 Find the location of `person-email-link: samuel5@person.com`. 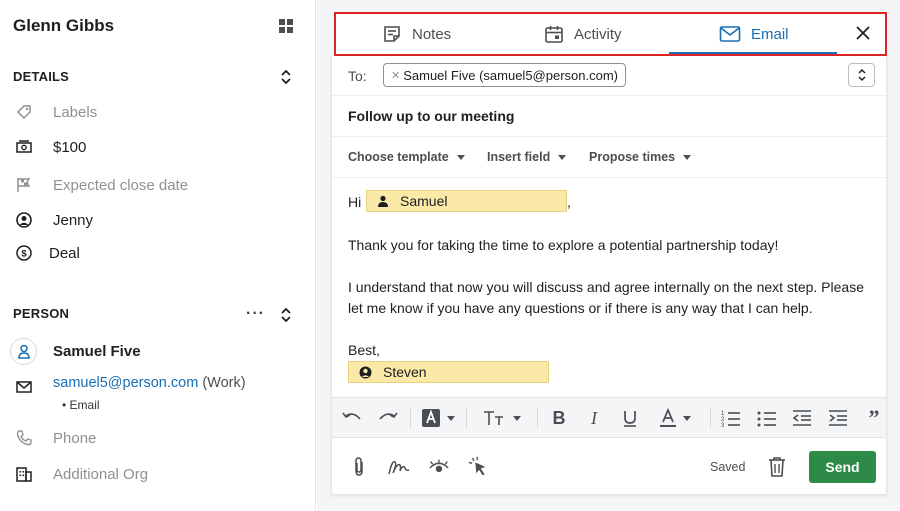

person-email-link: samuel5@person.com is located at coordinates (125, 383).